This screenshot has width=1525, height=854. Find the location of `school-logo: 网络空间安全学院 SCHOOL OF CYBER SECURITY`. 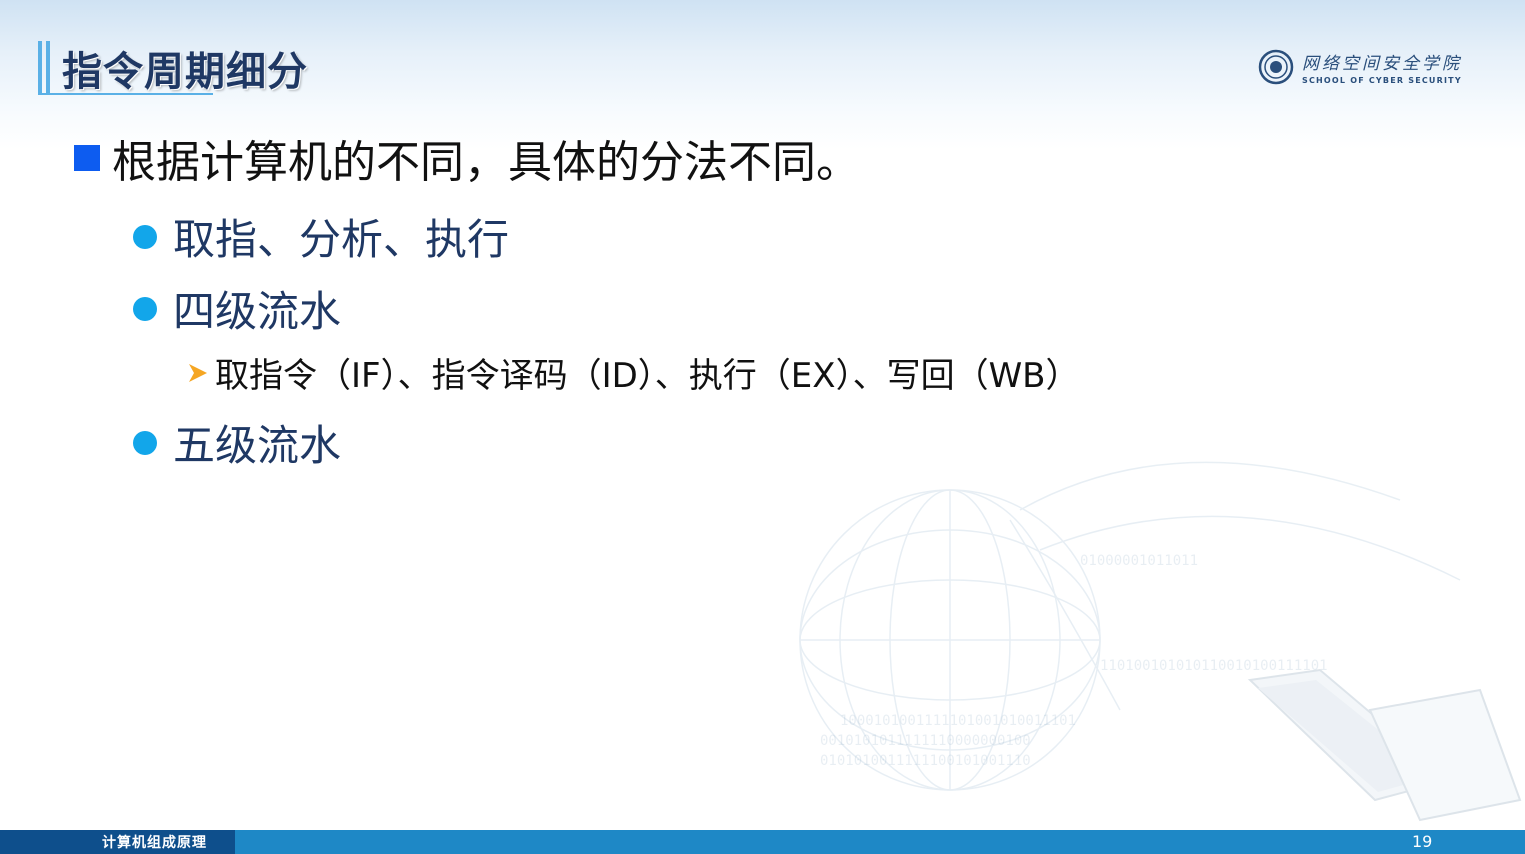

school-logo: 网络空间安全学院 SCHOOL OF CYBER SECURITY is located at coordinates (1374, 67).